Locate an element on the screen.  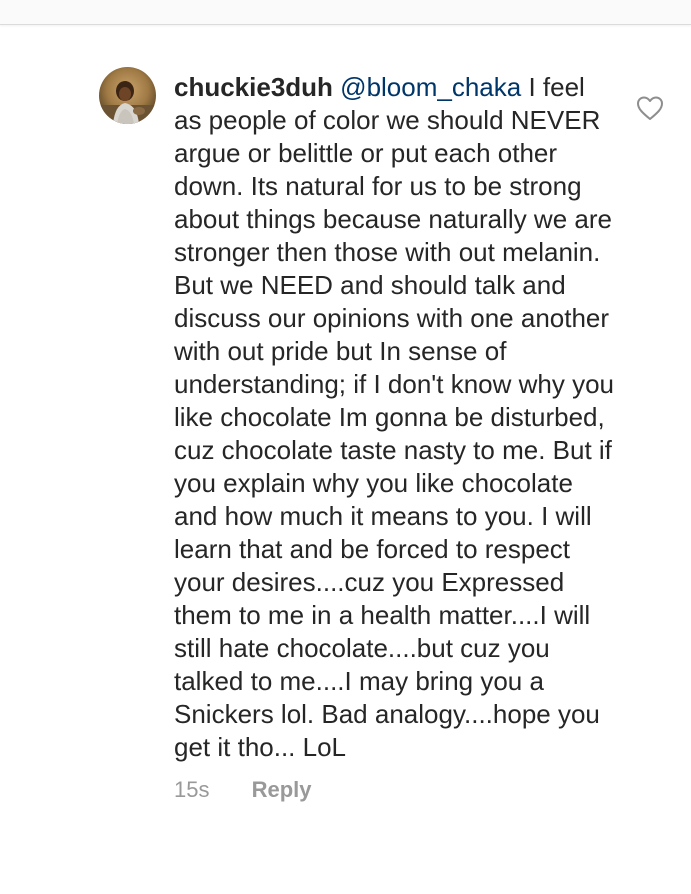
heart-icon is located at coordinates (650, 108).